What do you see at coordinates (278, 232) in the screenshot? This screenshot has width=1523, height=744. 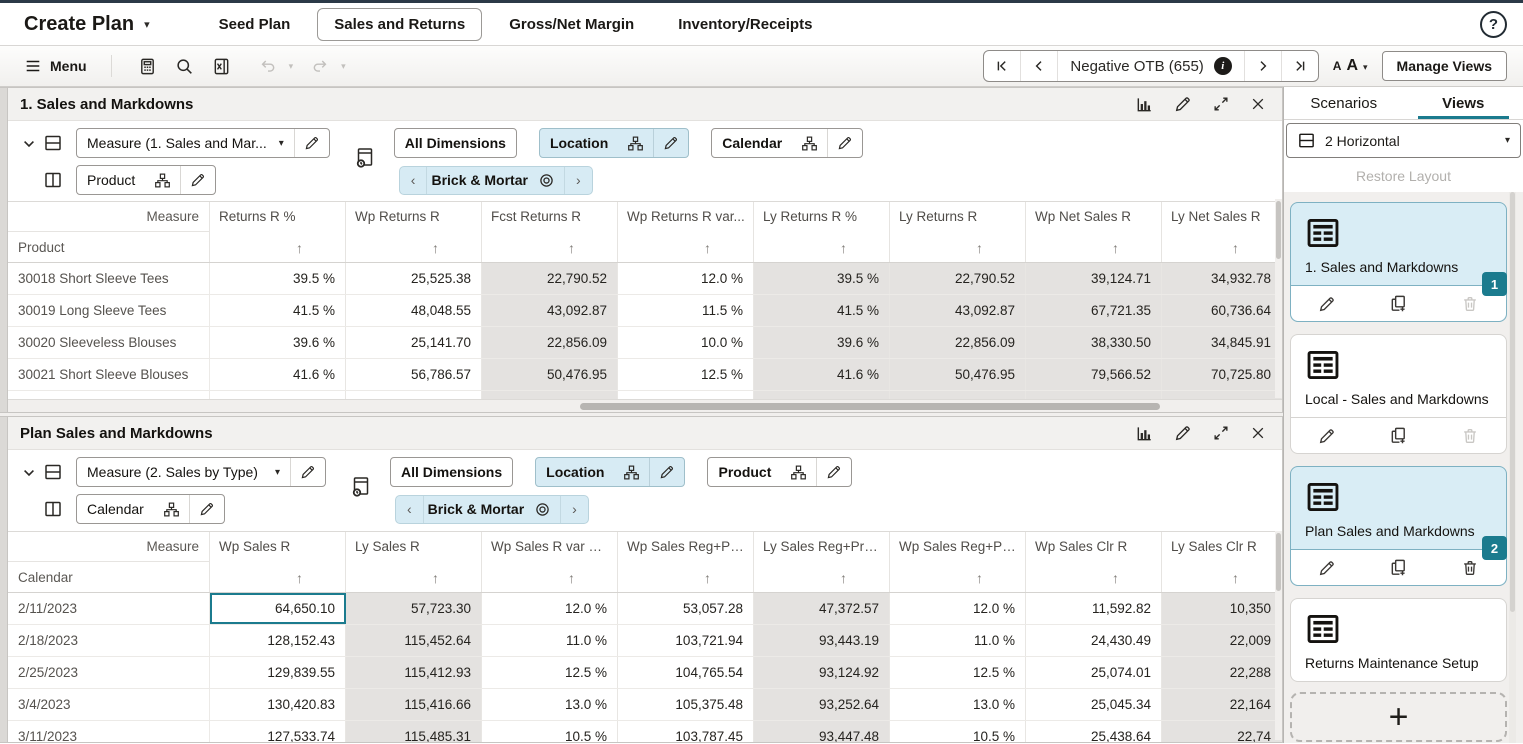 I see `column-header: Returns R % ↑` at bounding box center [278, 232].